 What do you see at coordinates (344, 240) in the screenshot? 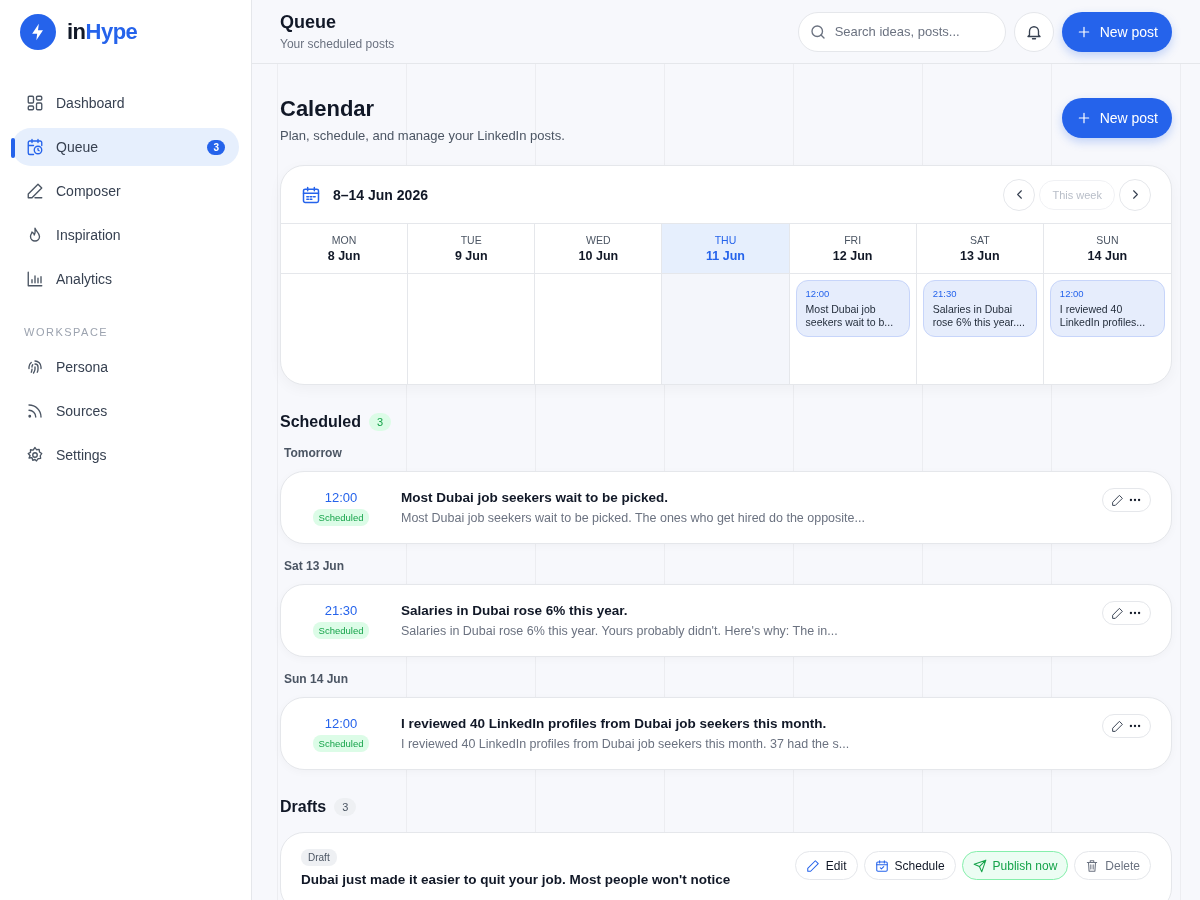
I see `weekday-label: MON` at bounding box center [344, 240].